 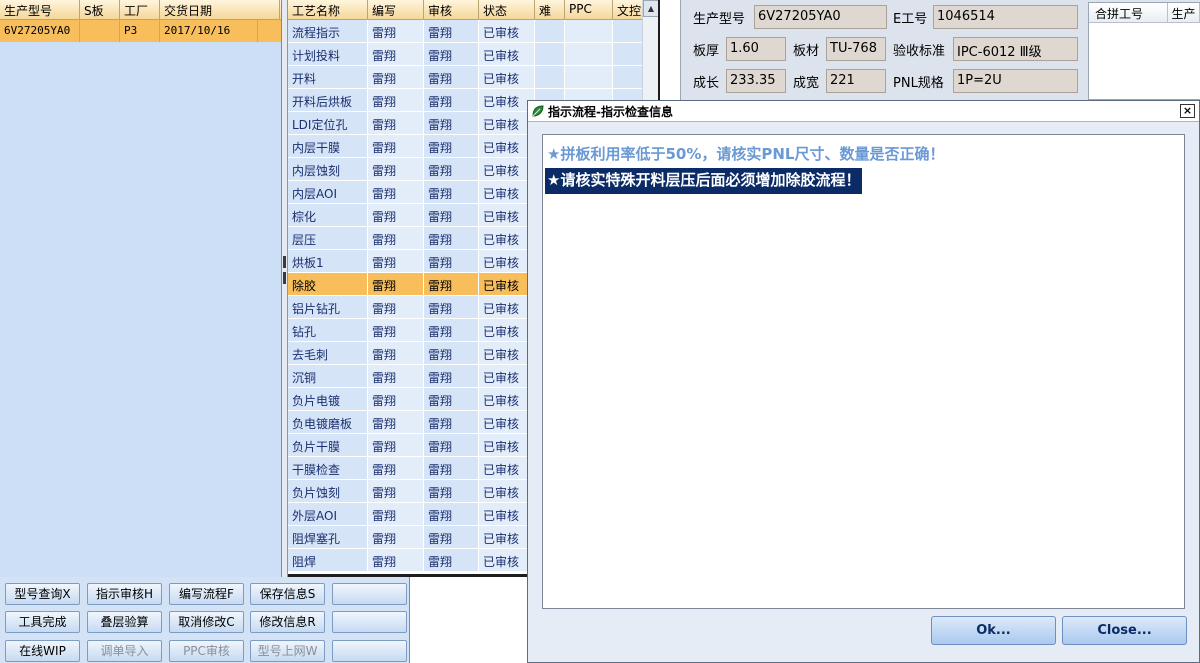 I want to click on process-row: 开料 雷翔 雷翔 已审核, so click(x=473, y=77).